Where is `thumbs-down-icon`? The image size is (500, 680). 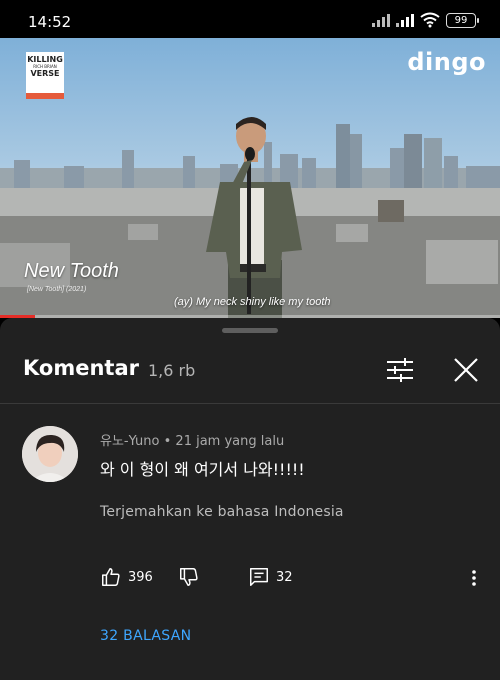
thumbs-down-icon is located at coordinates (189, 577).